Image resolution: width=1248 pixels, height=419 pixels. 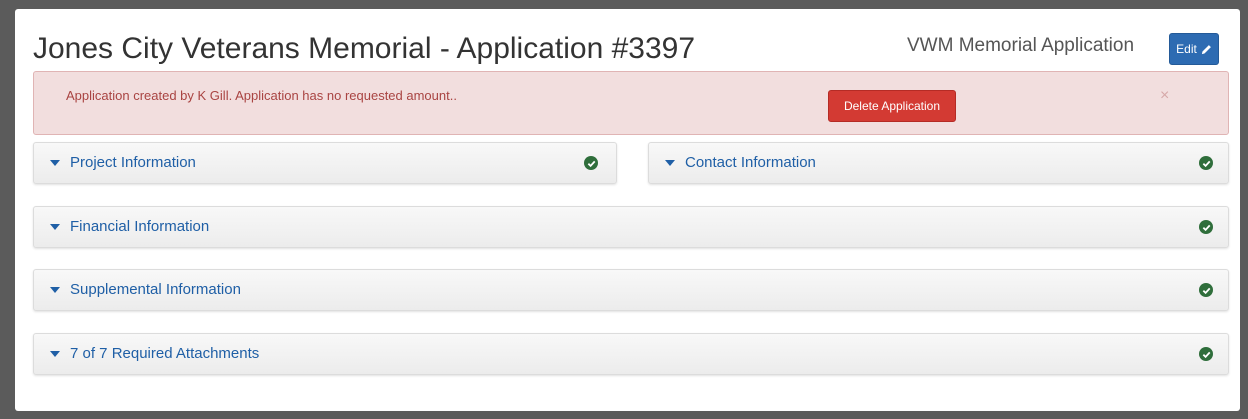 What do you see at coordinates (631, 354) in the screenshot?
I see `section-required-attachments: 7 of 7 Required Attachments` at bounding box center [631, 354].